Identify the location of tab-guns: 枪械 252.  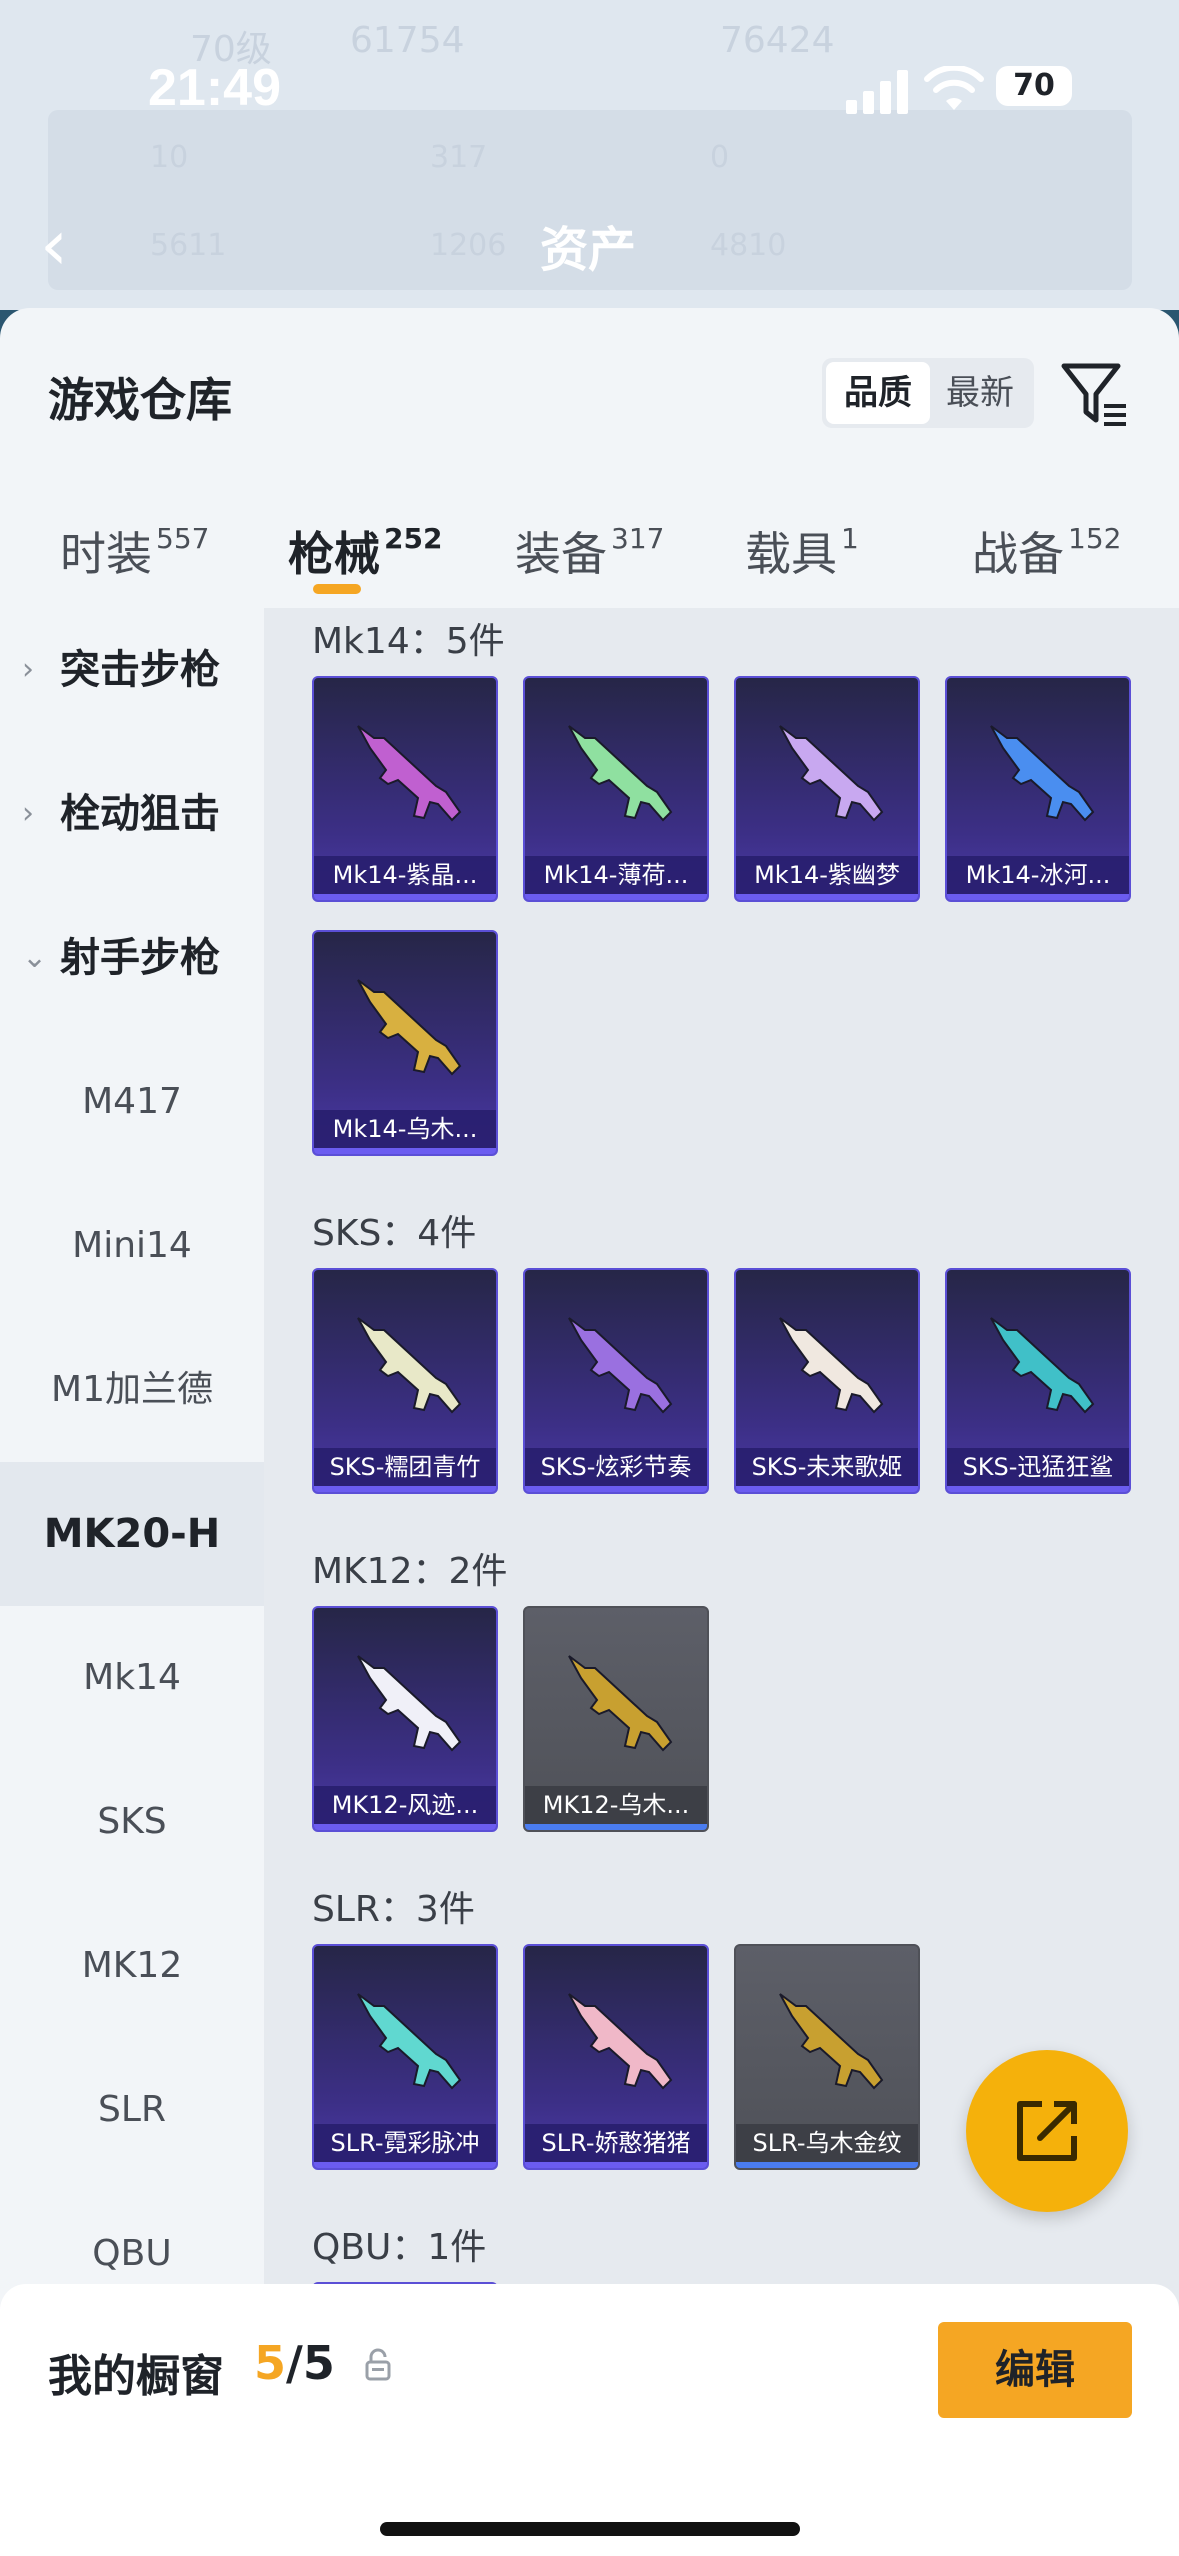
(365, 551).